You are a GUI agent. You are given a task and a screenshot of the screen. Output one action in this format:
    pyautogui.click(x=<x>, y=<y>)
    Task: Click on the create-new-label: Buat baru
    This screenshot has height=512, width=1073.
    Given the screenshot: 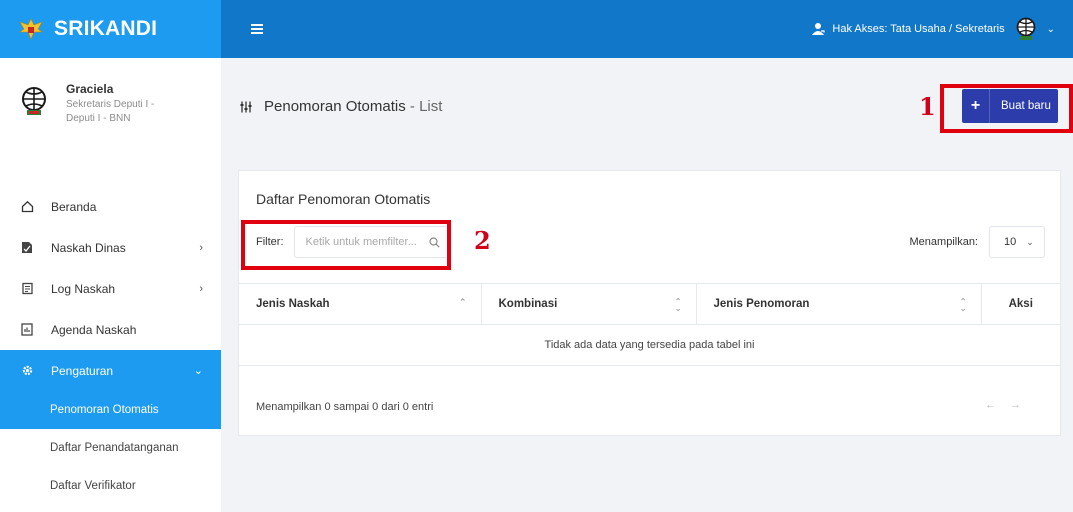 What is the action you would take?
    pyautogui.click(x=1026, y=106)
    